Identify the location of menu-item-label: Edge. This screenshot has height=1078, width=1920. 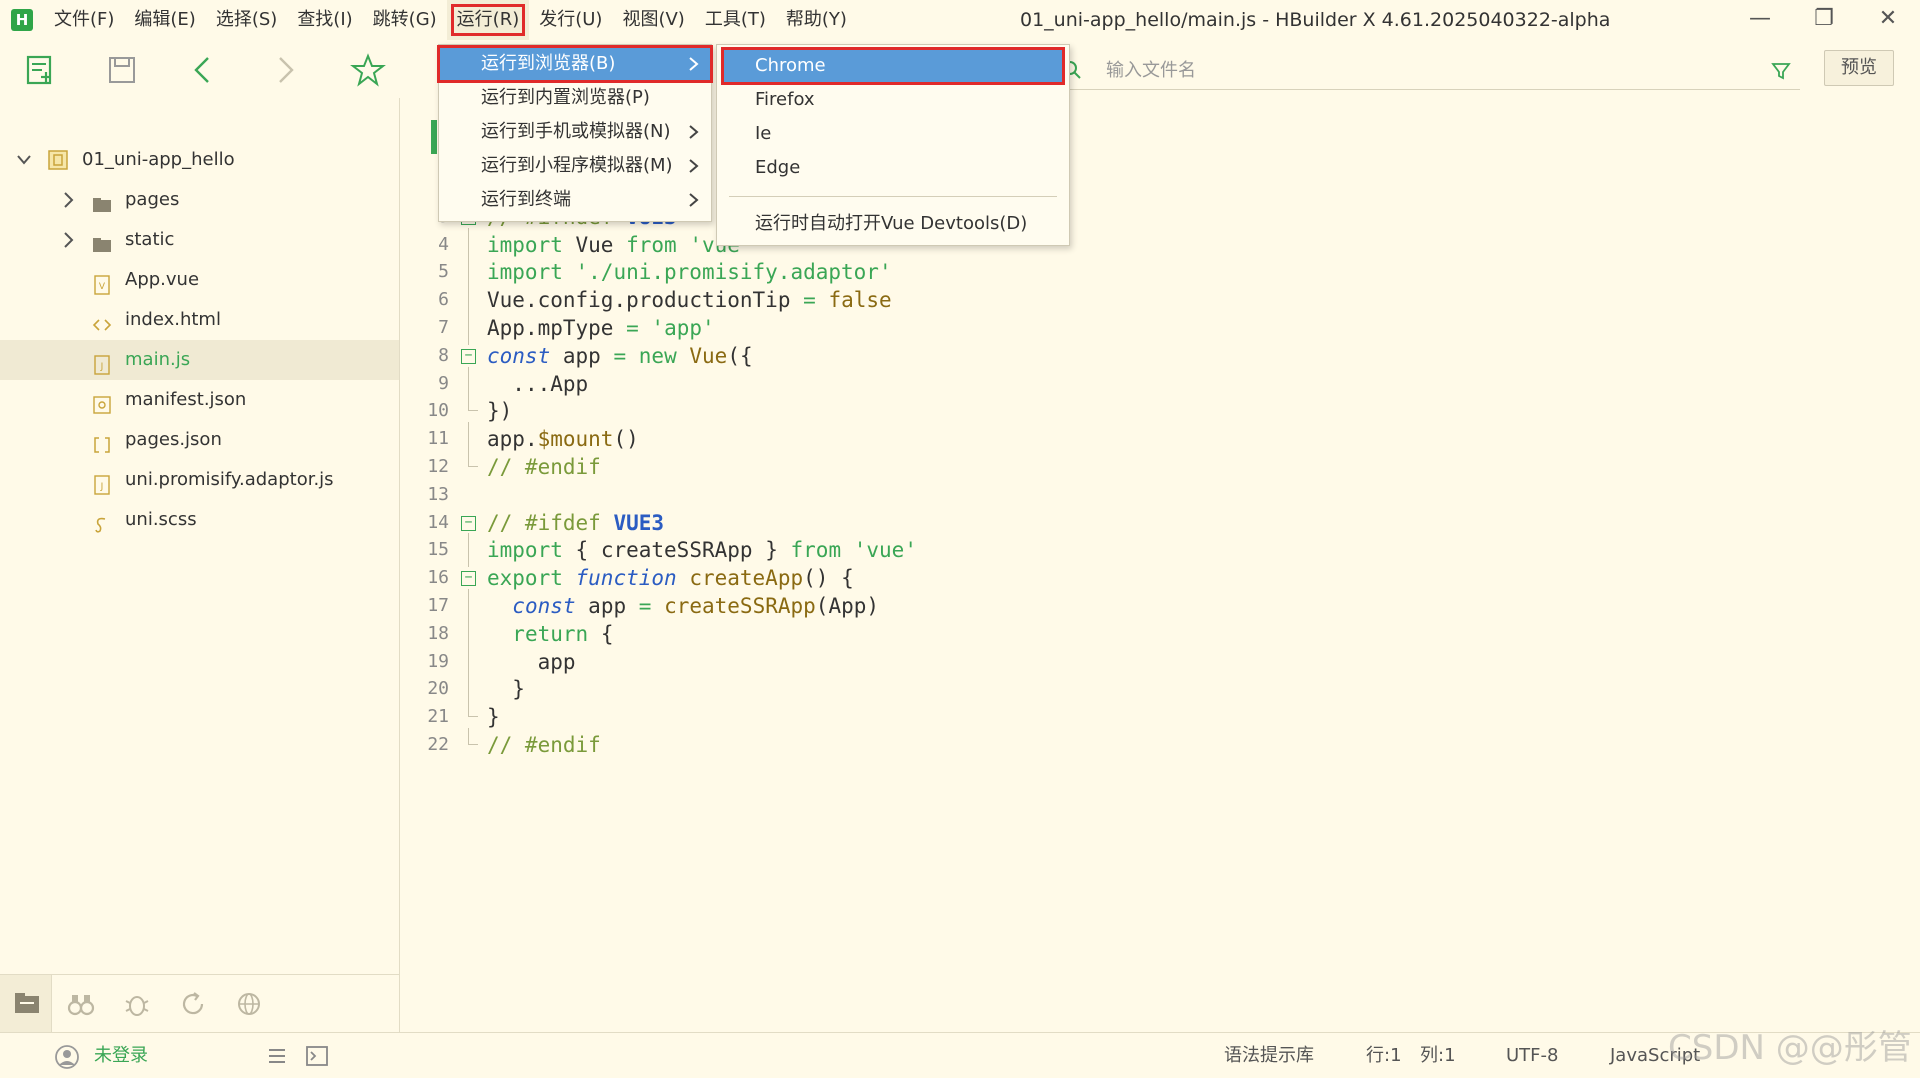
(778, 167).